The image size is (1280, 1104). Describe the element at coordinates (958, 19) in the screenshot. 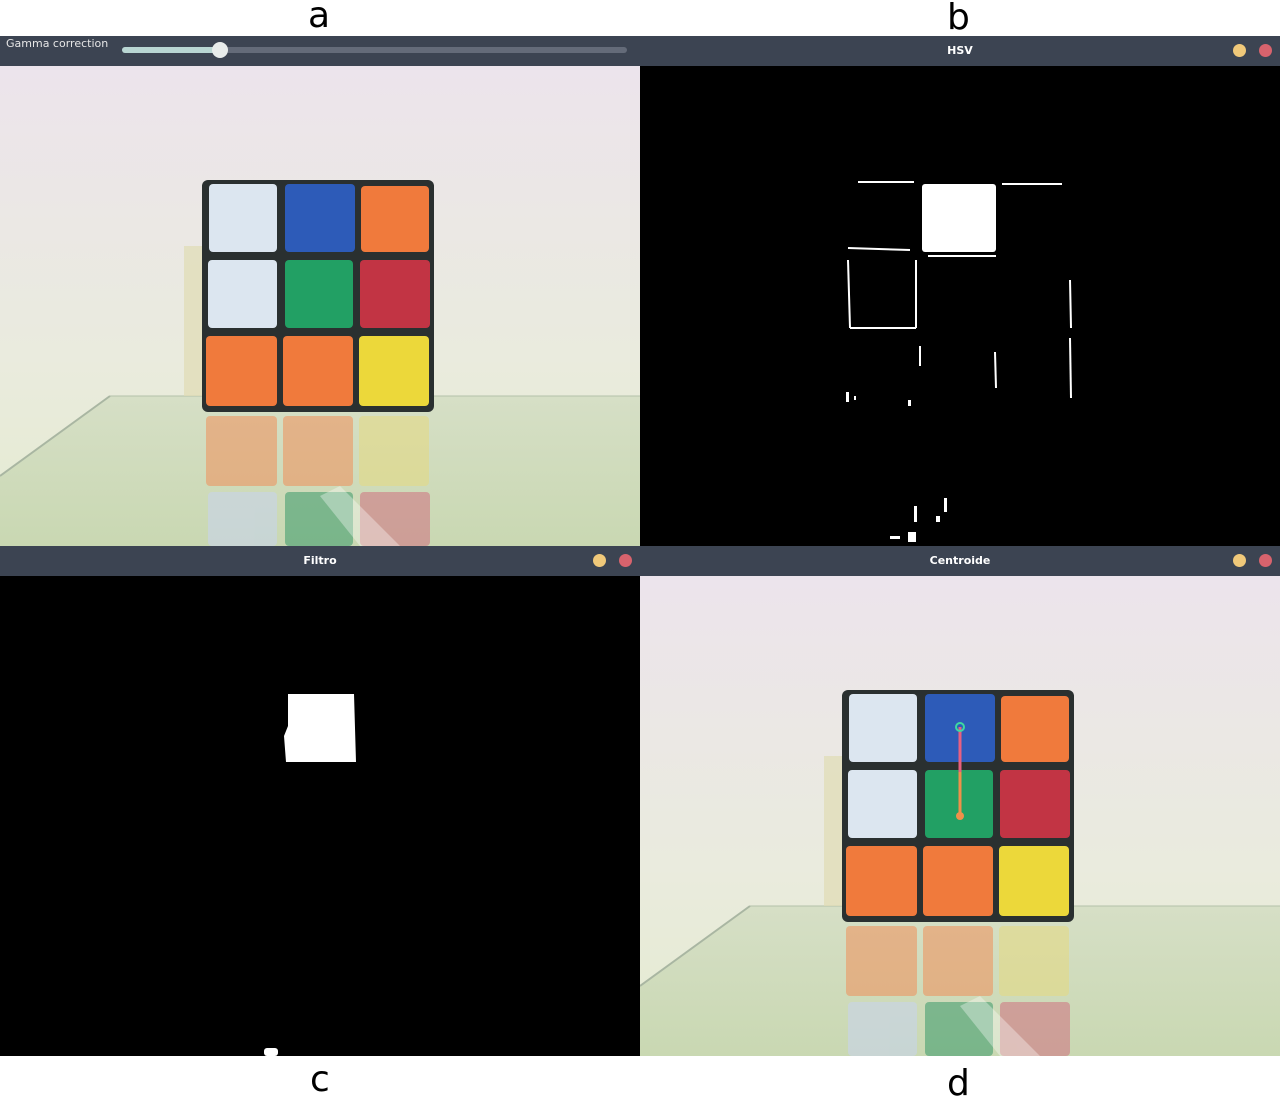

I see `panel-label-b: b` at that location.